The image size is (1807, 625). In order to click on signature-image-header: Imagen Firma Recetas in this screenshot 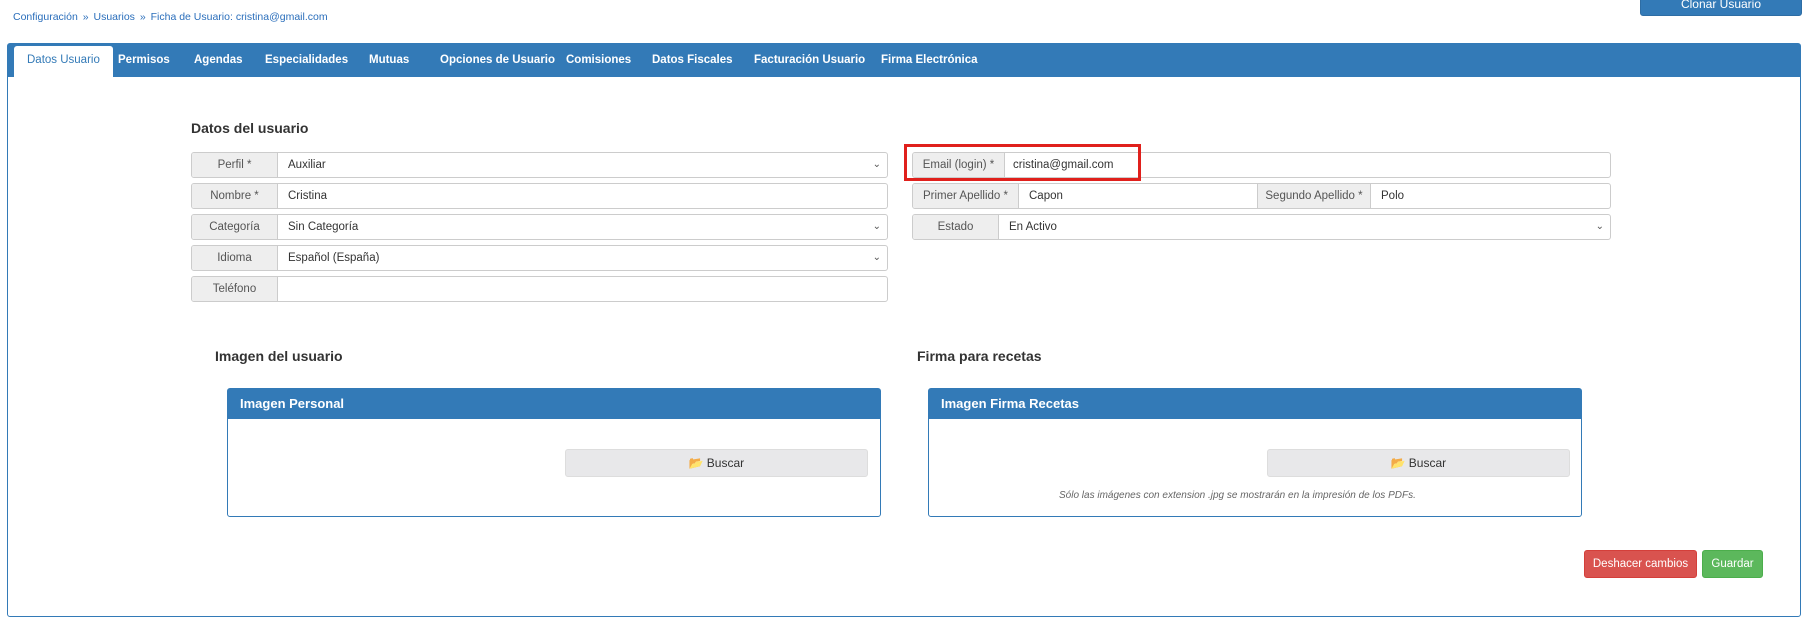, I will do `click(1255, 404)`.